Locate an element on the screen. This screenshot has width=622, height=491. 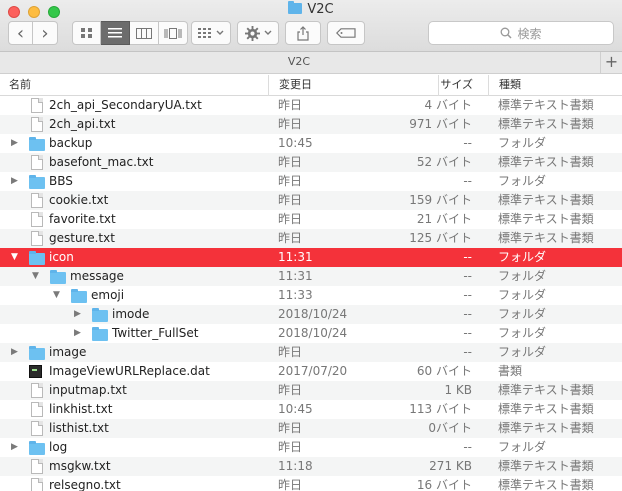
add-tab-button: + is located at coordinates (611, 63).